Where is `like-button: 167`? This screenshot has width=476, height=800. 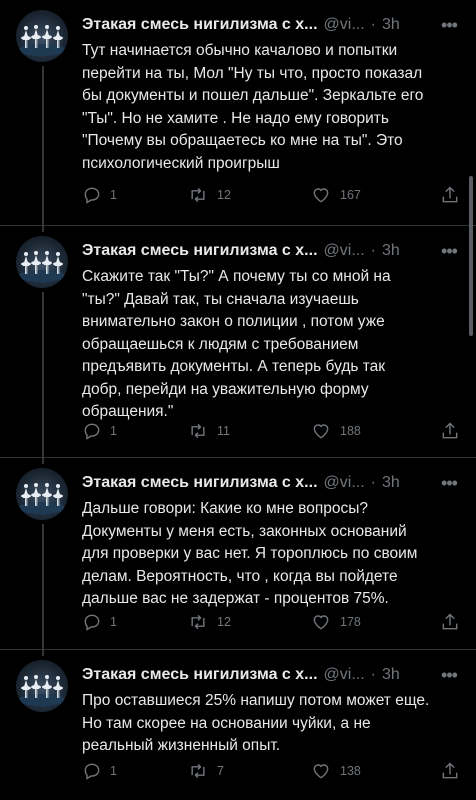 like-button: 167 is located at coordinates (335, 195).